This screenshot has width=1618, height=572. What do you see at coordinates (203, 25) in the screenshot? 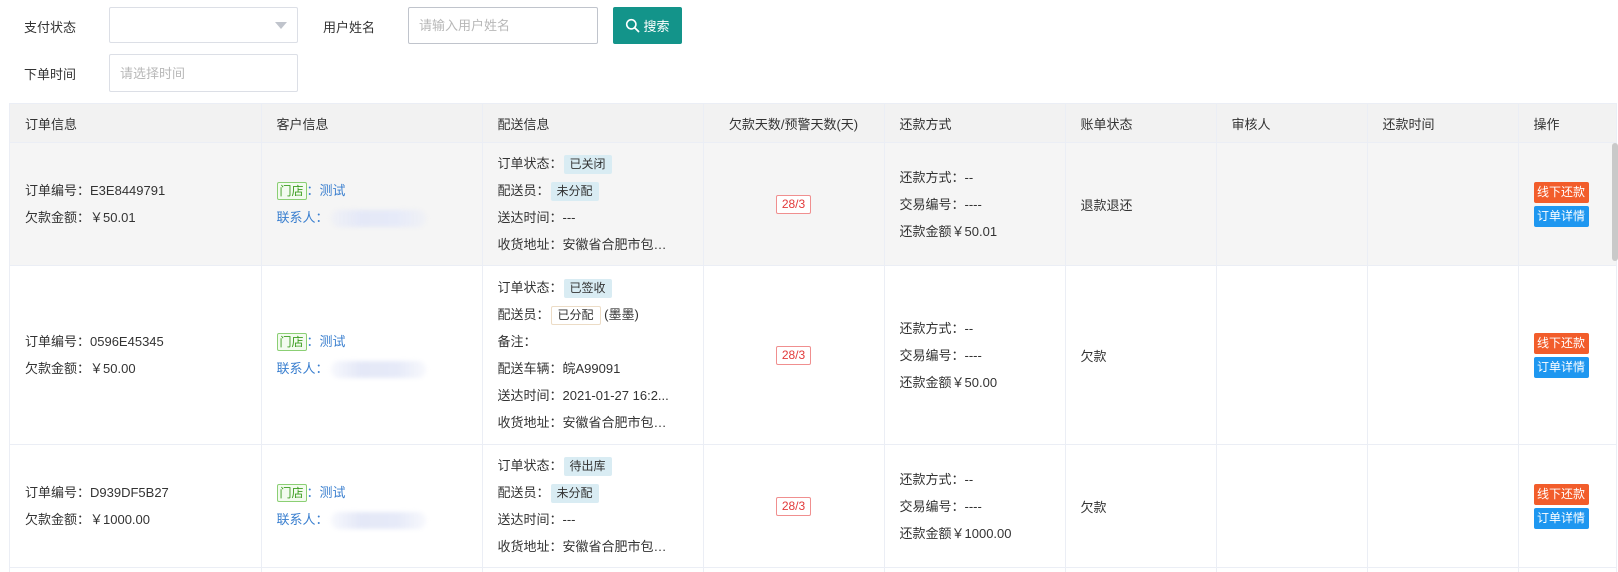
I see `pay-status-select` at bounding box center [203, 25].